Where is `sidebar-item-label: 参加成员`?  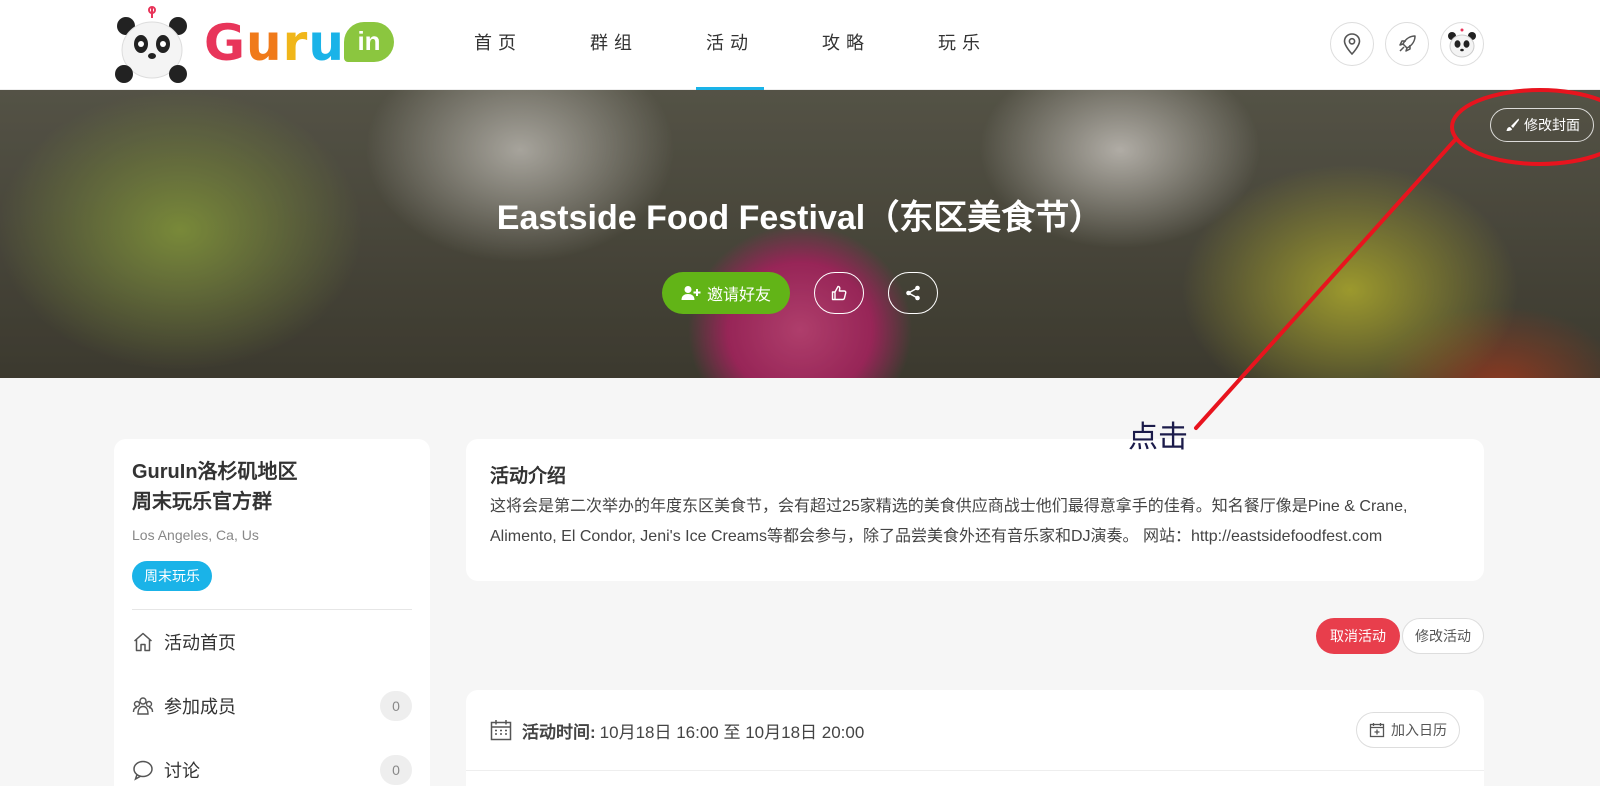 sidebar-item-label: 参加成员 is located at coordinates (200, 707).